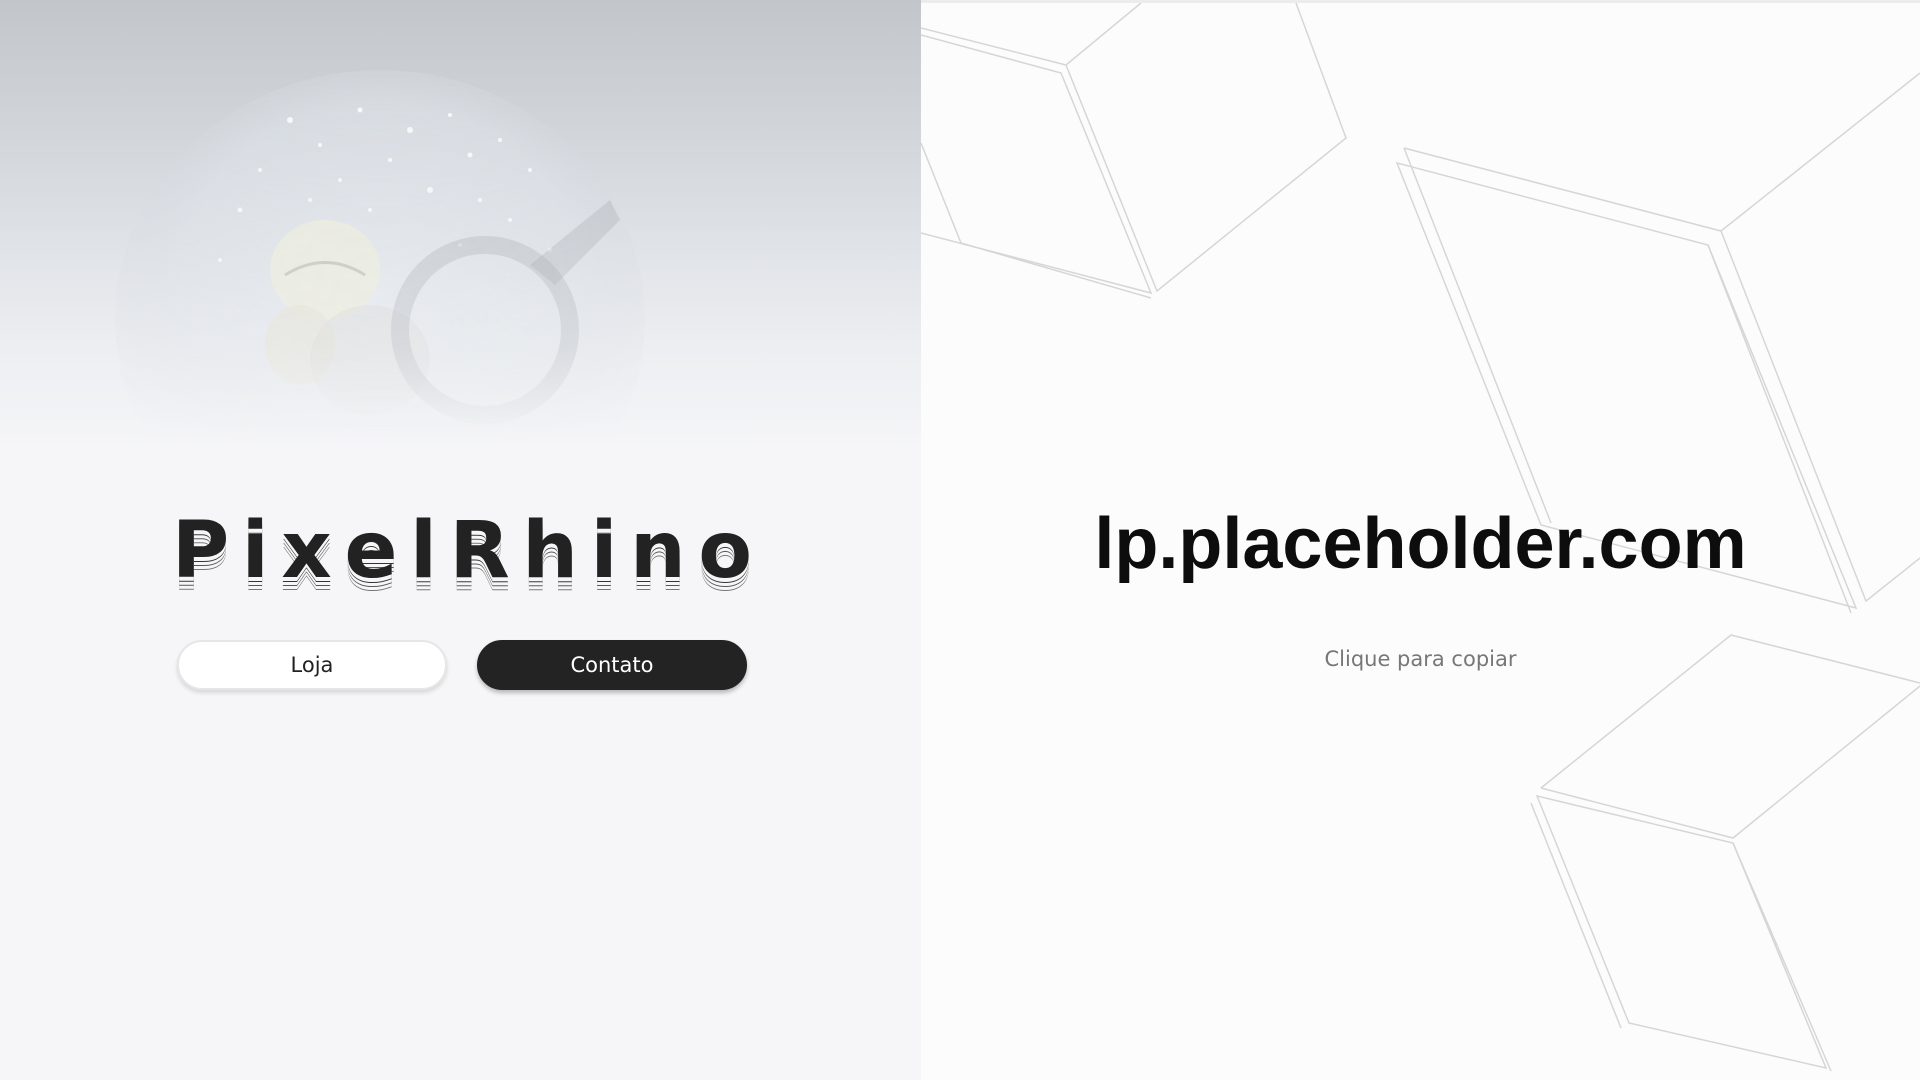 This screenshot has height=1080, width=1920. I want to click on brand-letter: o, so click(725, 551).